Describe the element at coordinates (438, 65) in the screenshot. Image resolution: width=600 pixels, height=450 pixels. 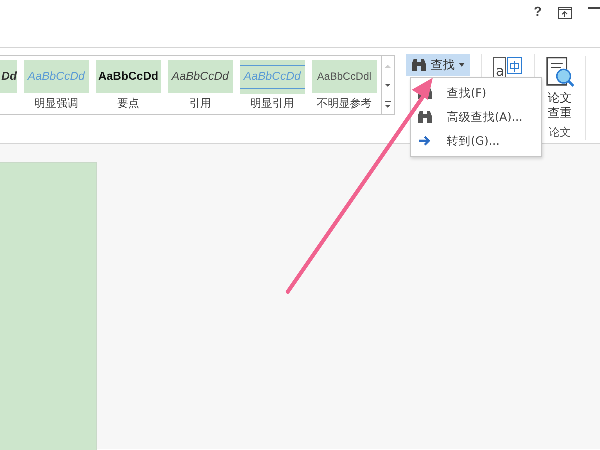
I see `find-button: 查找` at that location.